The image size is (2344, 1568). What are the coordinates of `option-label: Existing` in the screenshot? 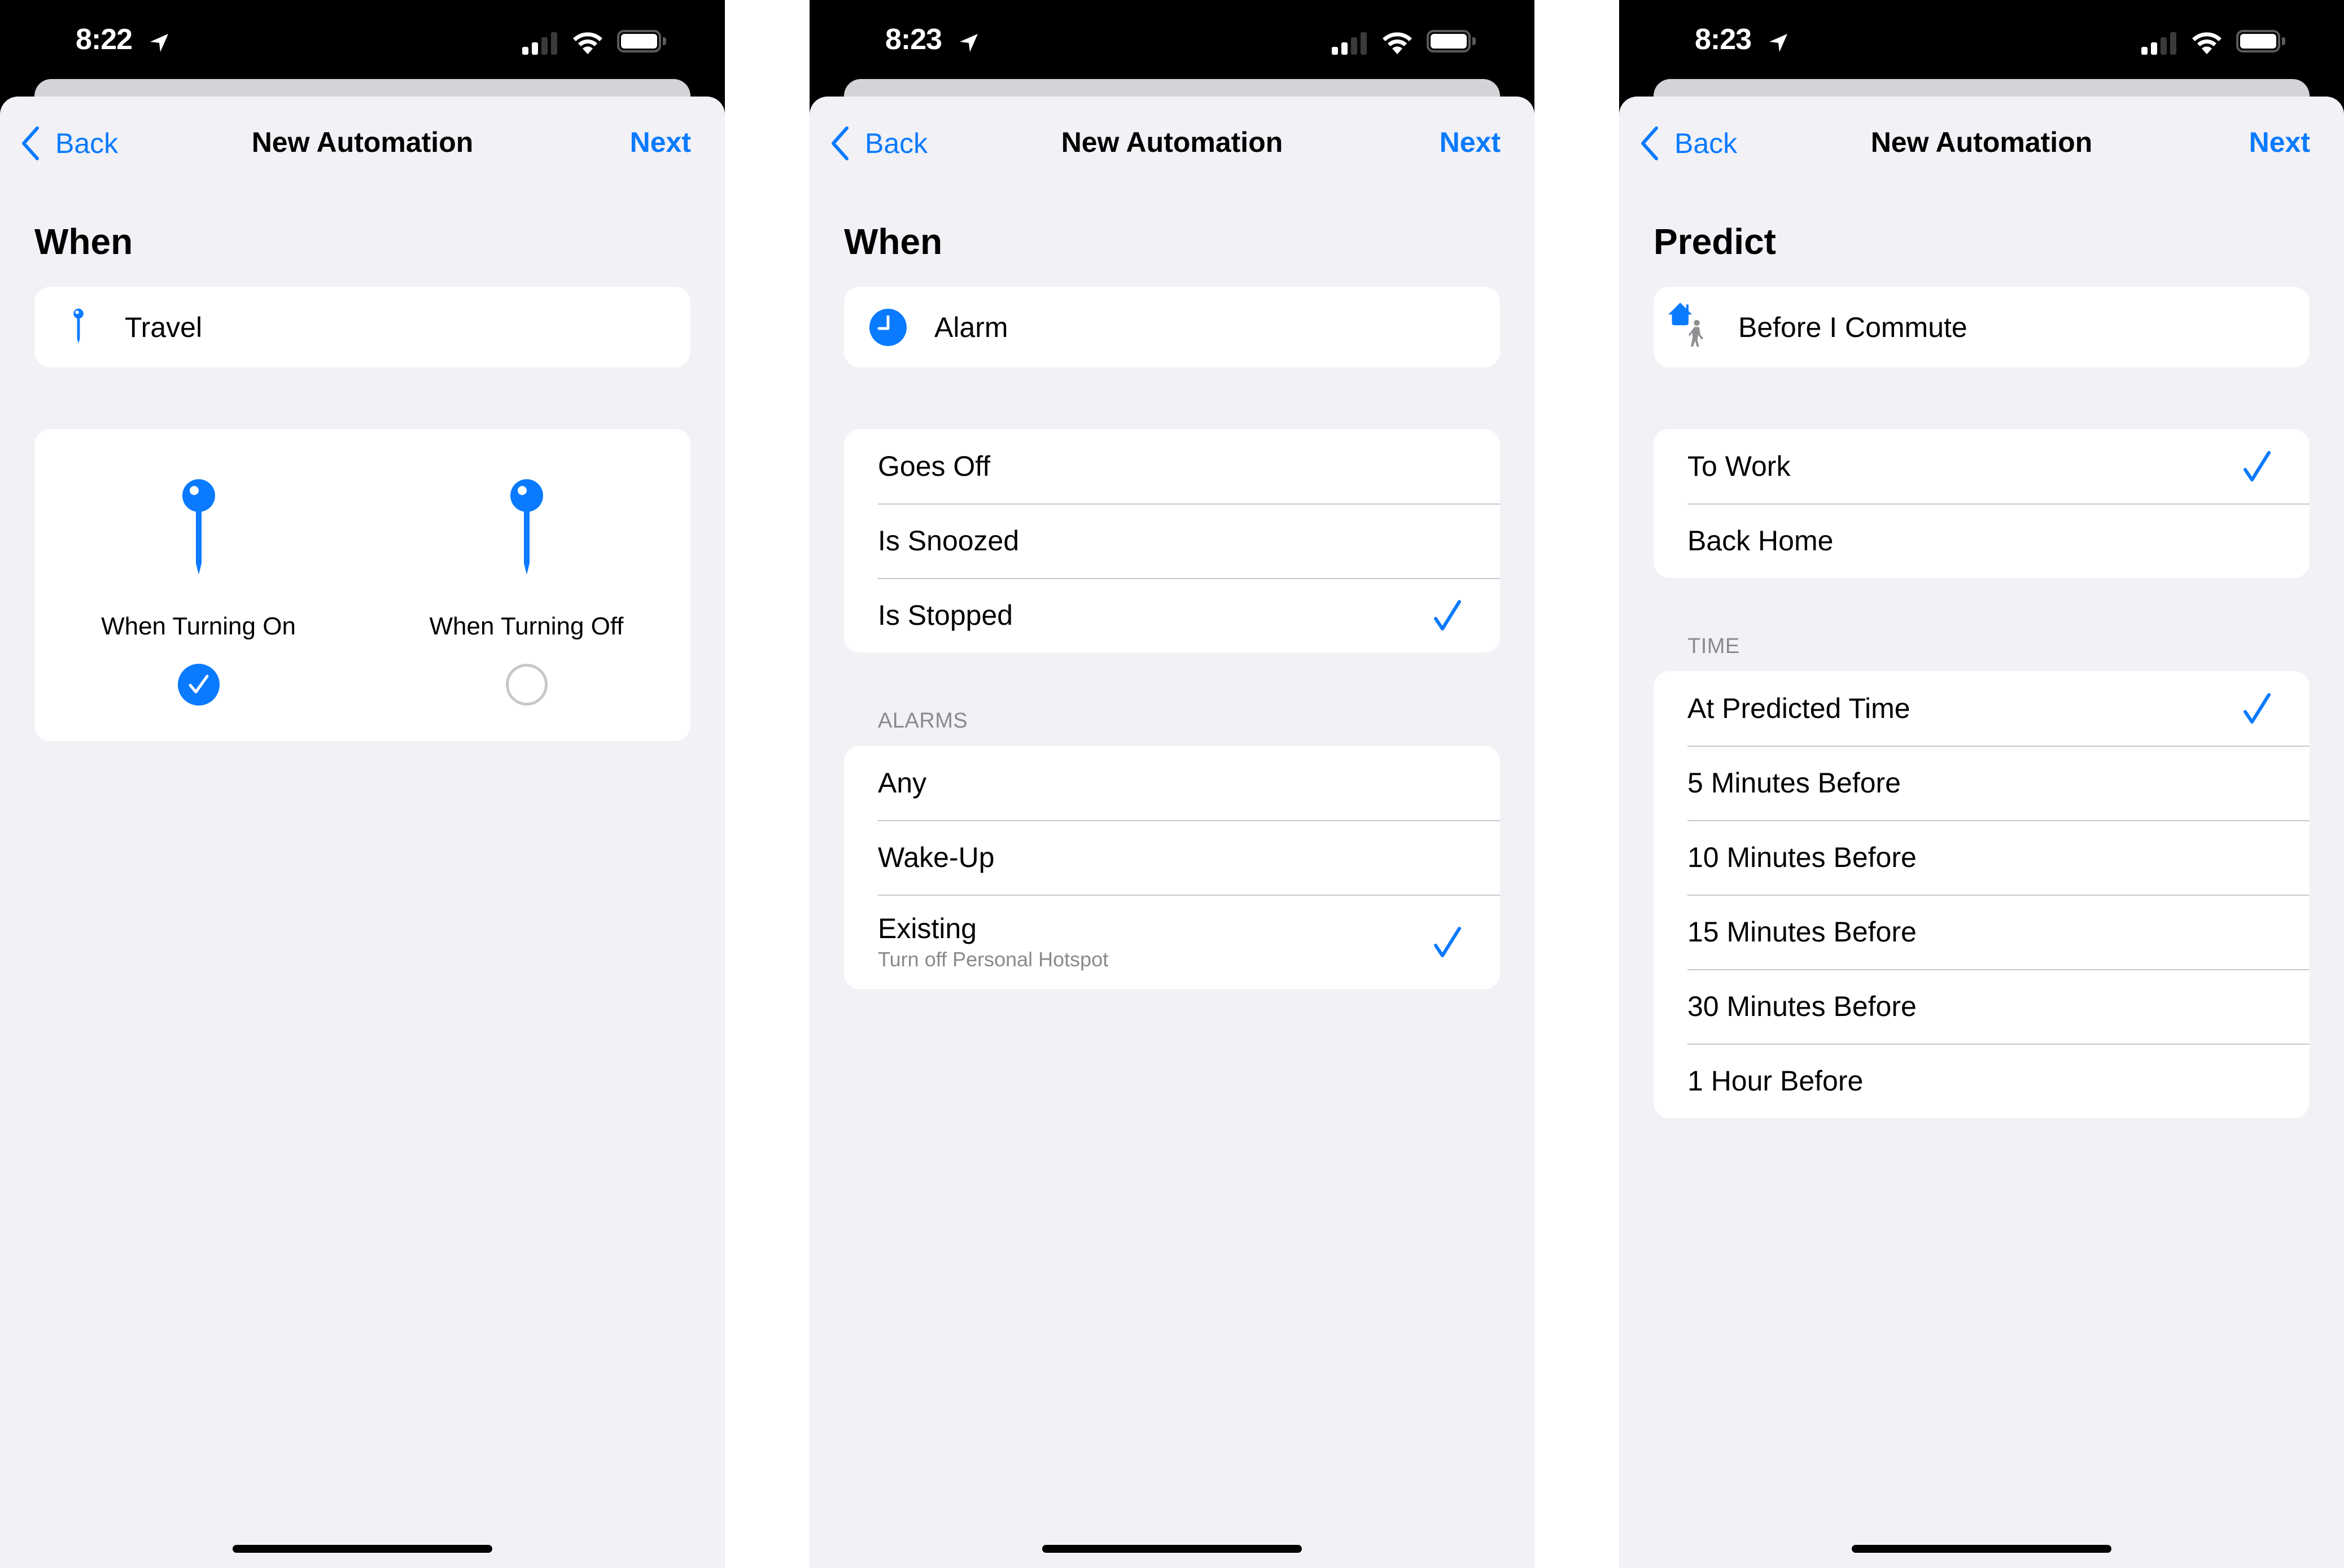 It's located at (927, 928).